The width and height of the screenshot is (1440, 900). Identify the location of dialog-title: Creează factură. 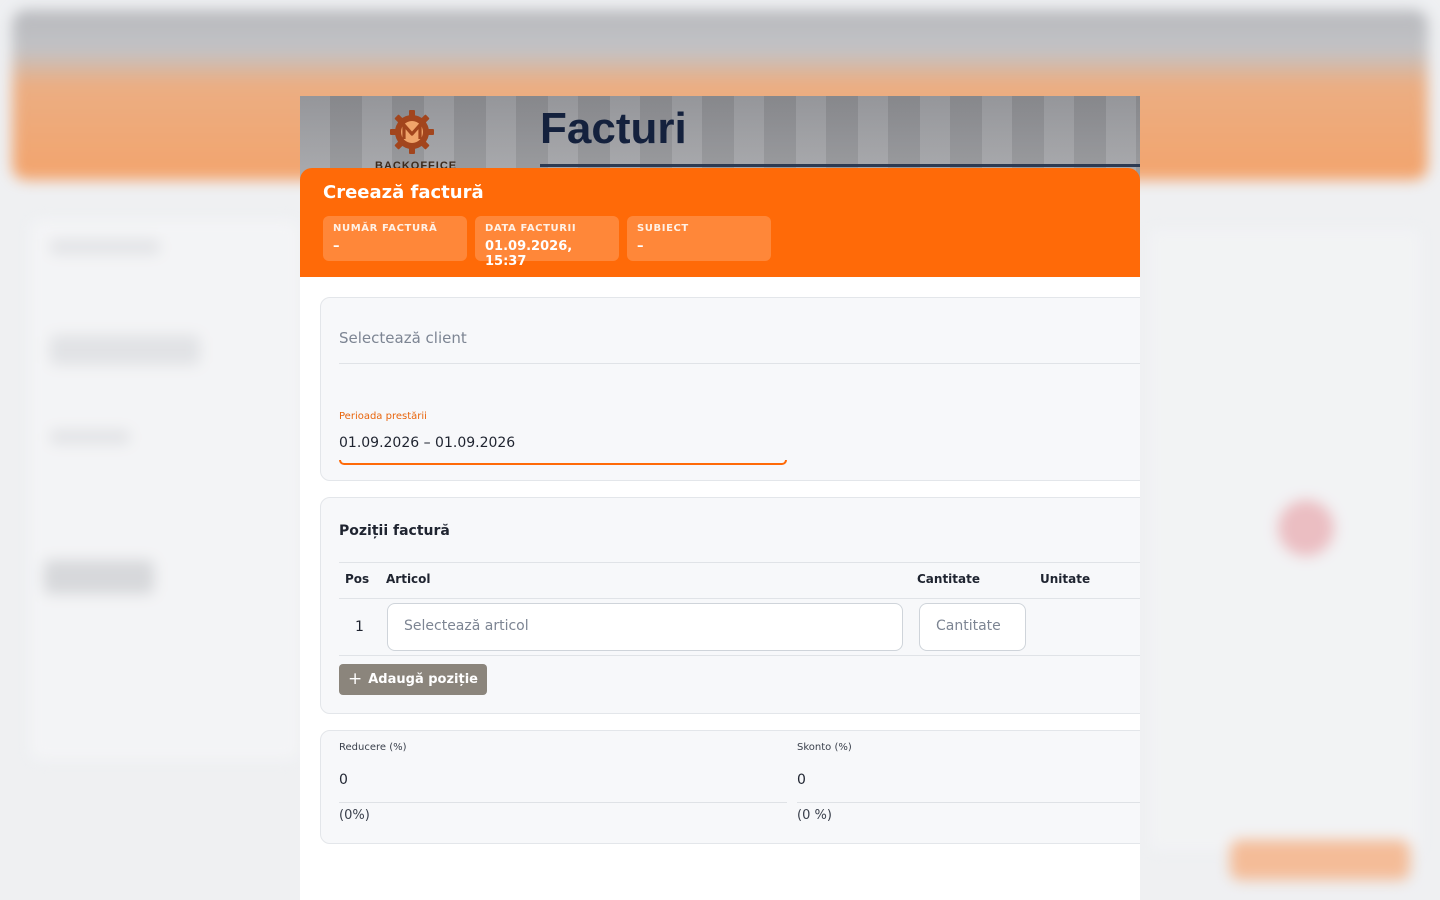
(403, 192).